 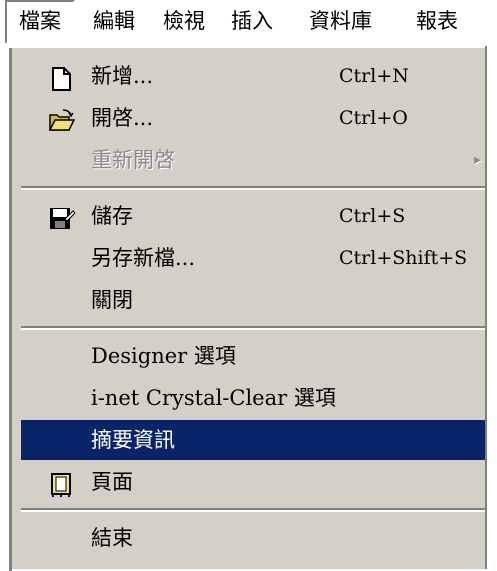 I want to click on menu-item-save: 儲存 Ctrl+S, so click(x=255, y=216).